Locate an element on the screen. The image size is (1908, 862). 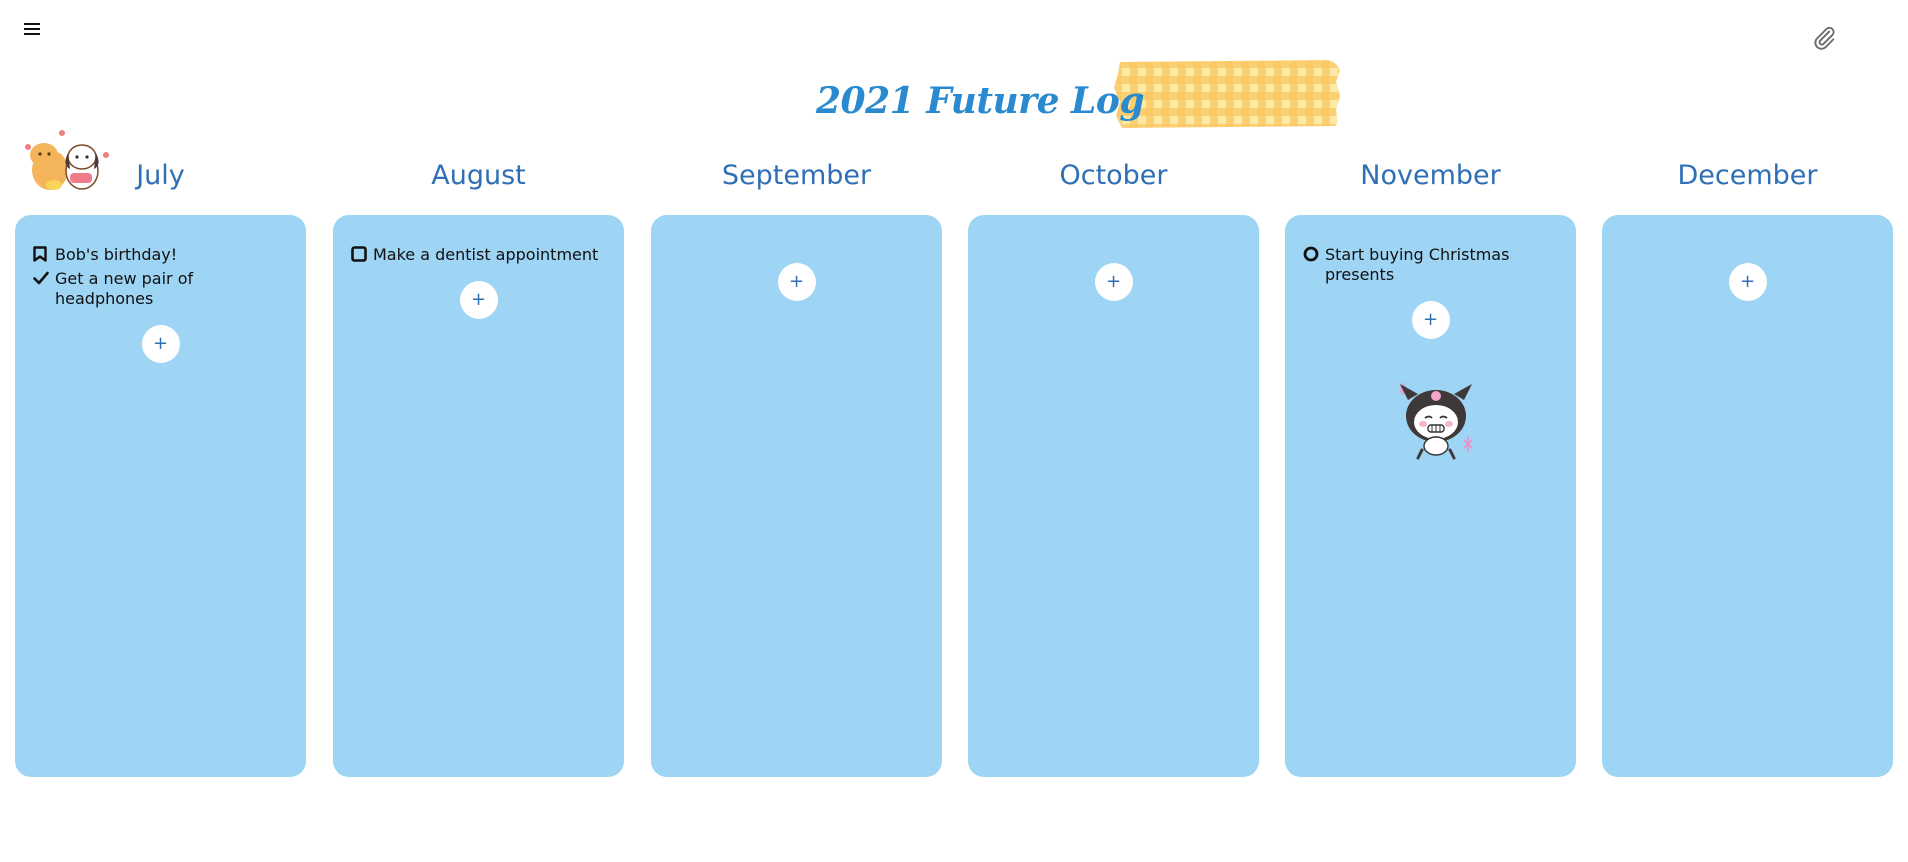
page-title: 2021 Future Log is located at coordinates (980, 101).